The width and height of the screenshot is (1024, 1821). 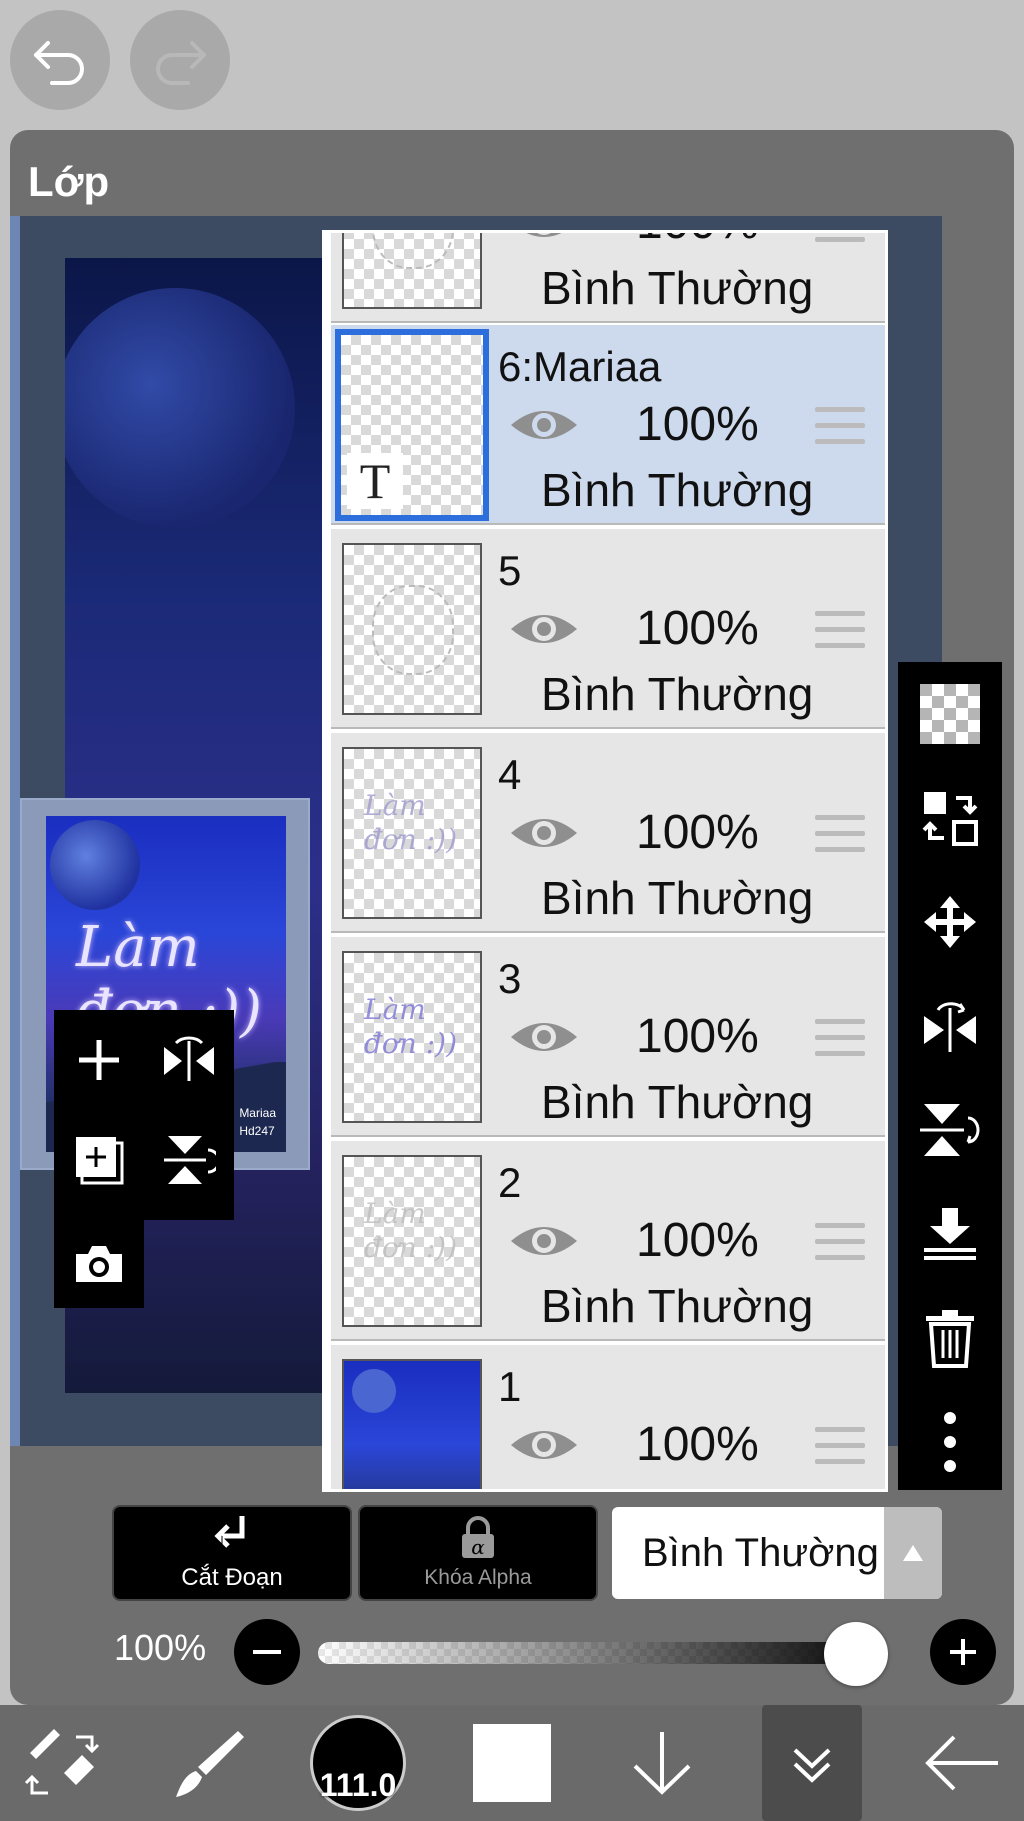 I want to click on layer-row: Làm đơn :)) 2 100% Bình Thường, so click(x=608, y=1241).